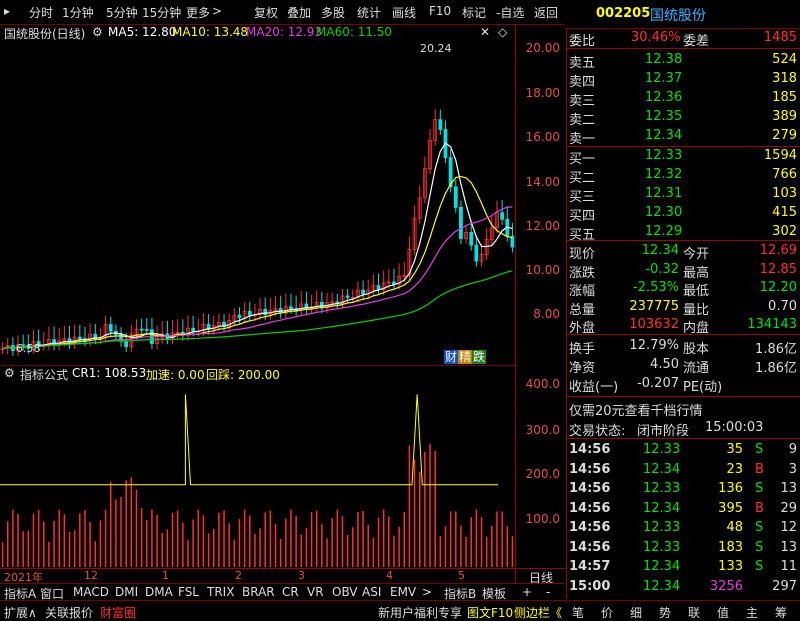 The width and height of the screenshot is (800, 621). I want to click on order-ratio-label: 委比, so click(582, 41).